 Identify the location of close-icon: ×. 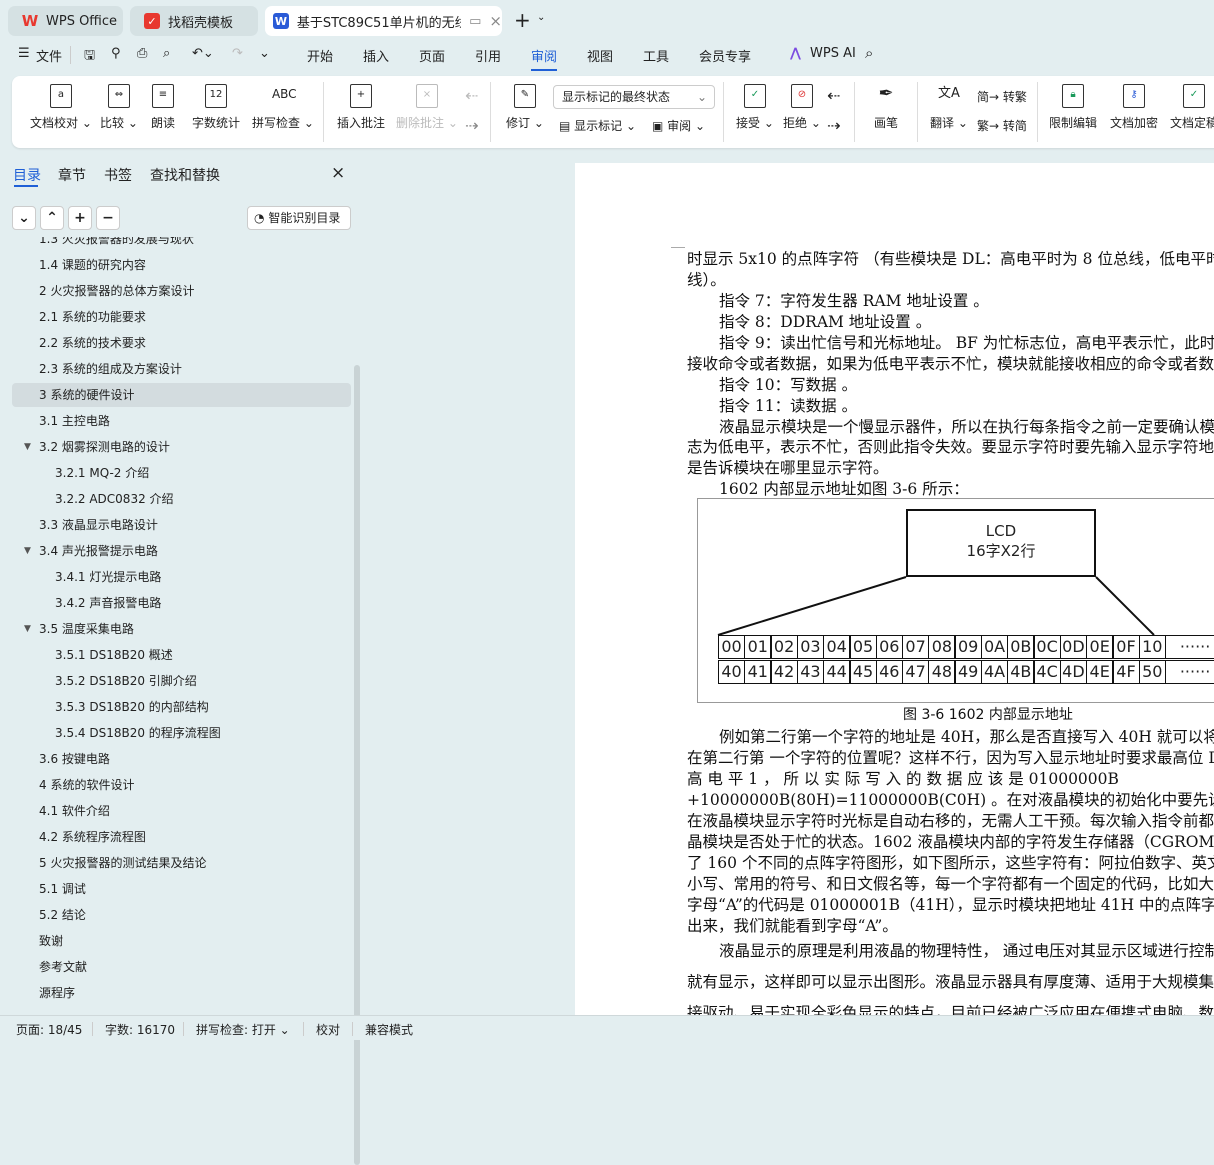
(338, 173).